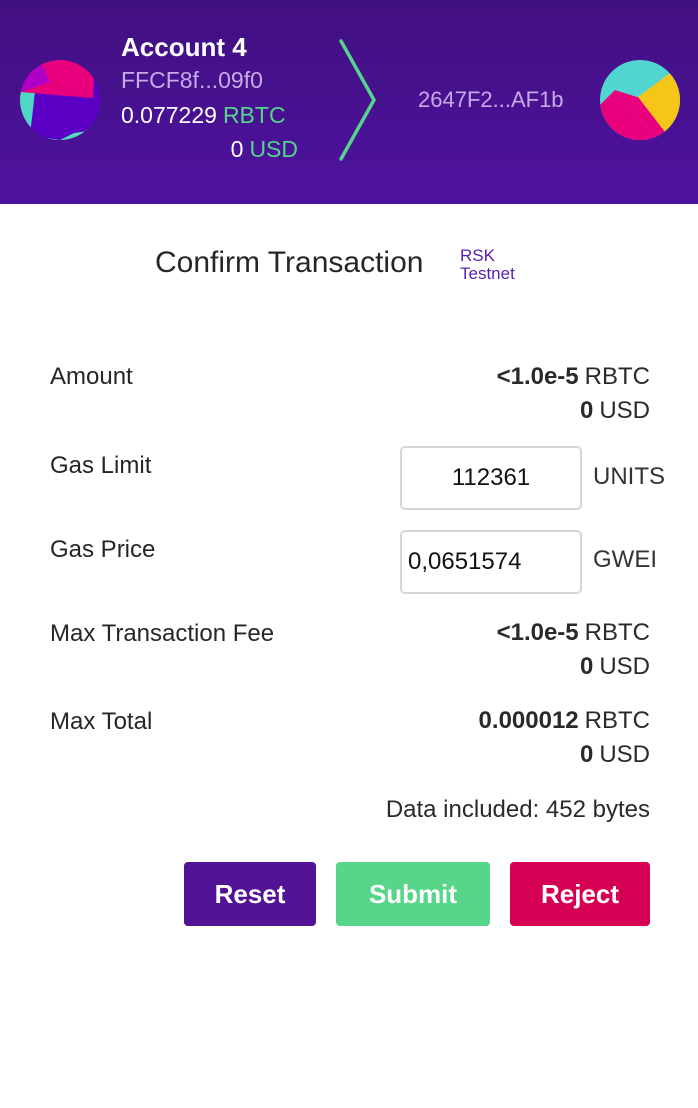 This screenshot has height=1108, width=698. Describe the element at coordinates (101, 465) in the screenshot. I see `gas-limit-label: Gas Limit` at that location.